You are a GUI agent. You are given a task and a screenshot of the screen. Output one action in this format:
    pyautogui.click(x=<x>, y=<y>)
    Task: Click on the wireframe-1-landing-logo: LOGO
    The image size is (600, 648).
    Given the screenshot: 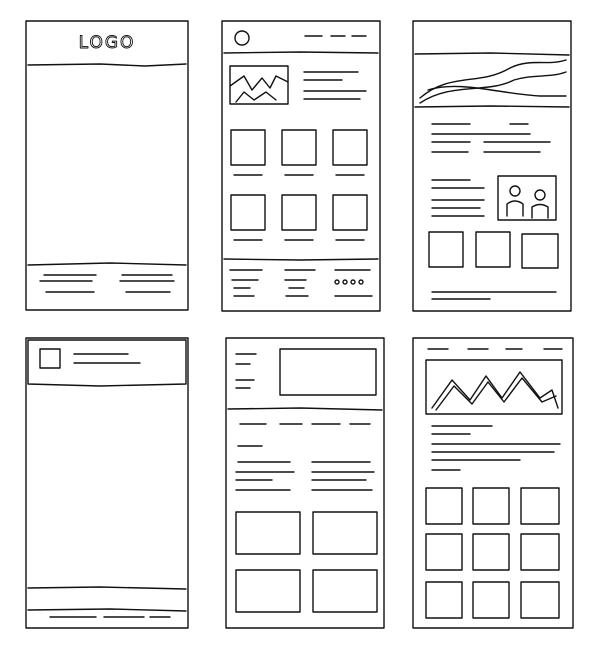 What is the action you would take?
    pyautogui.click(x=107, y=165)
    